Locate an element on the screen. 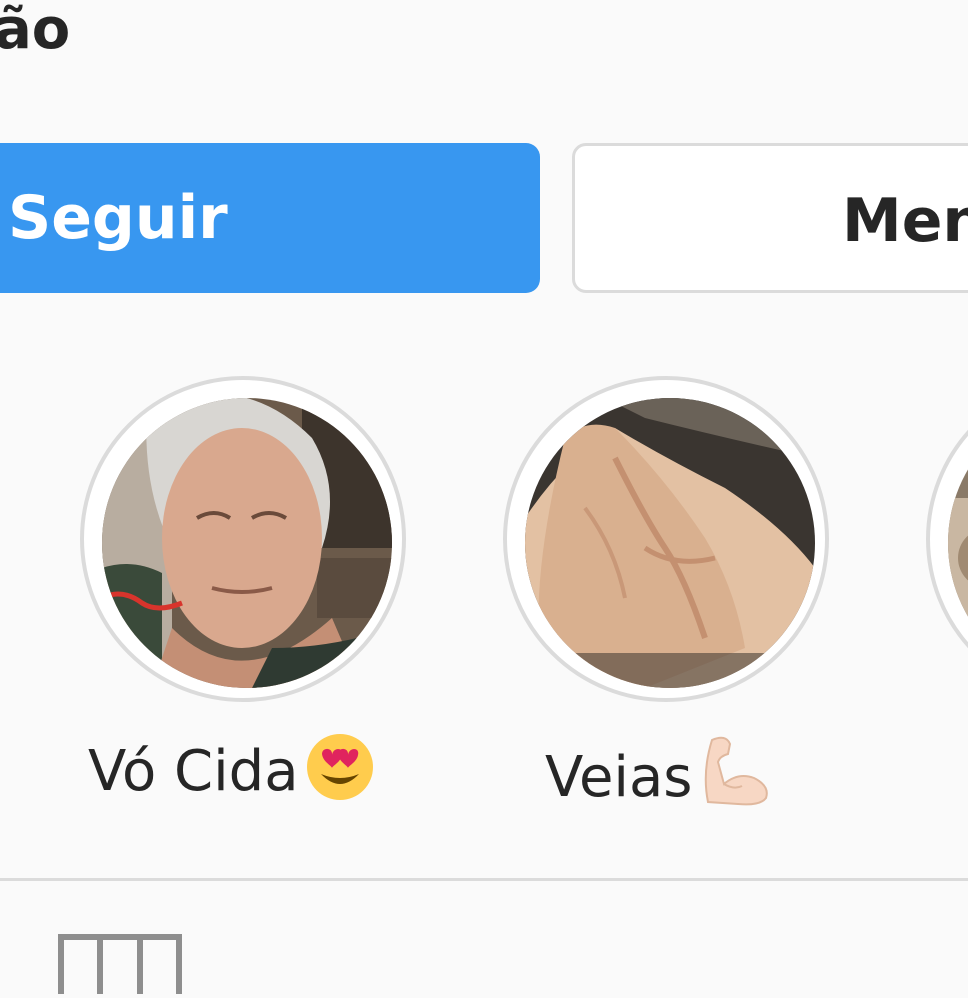 The width and height of the screenshot is (968, 998). story-highlight-partial is located at coordinates (947, 541).